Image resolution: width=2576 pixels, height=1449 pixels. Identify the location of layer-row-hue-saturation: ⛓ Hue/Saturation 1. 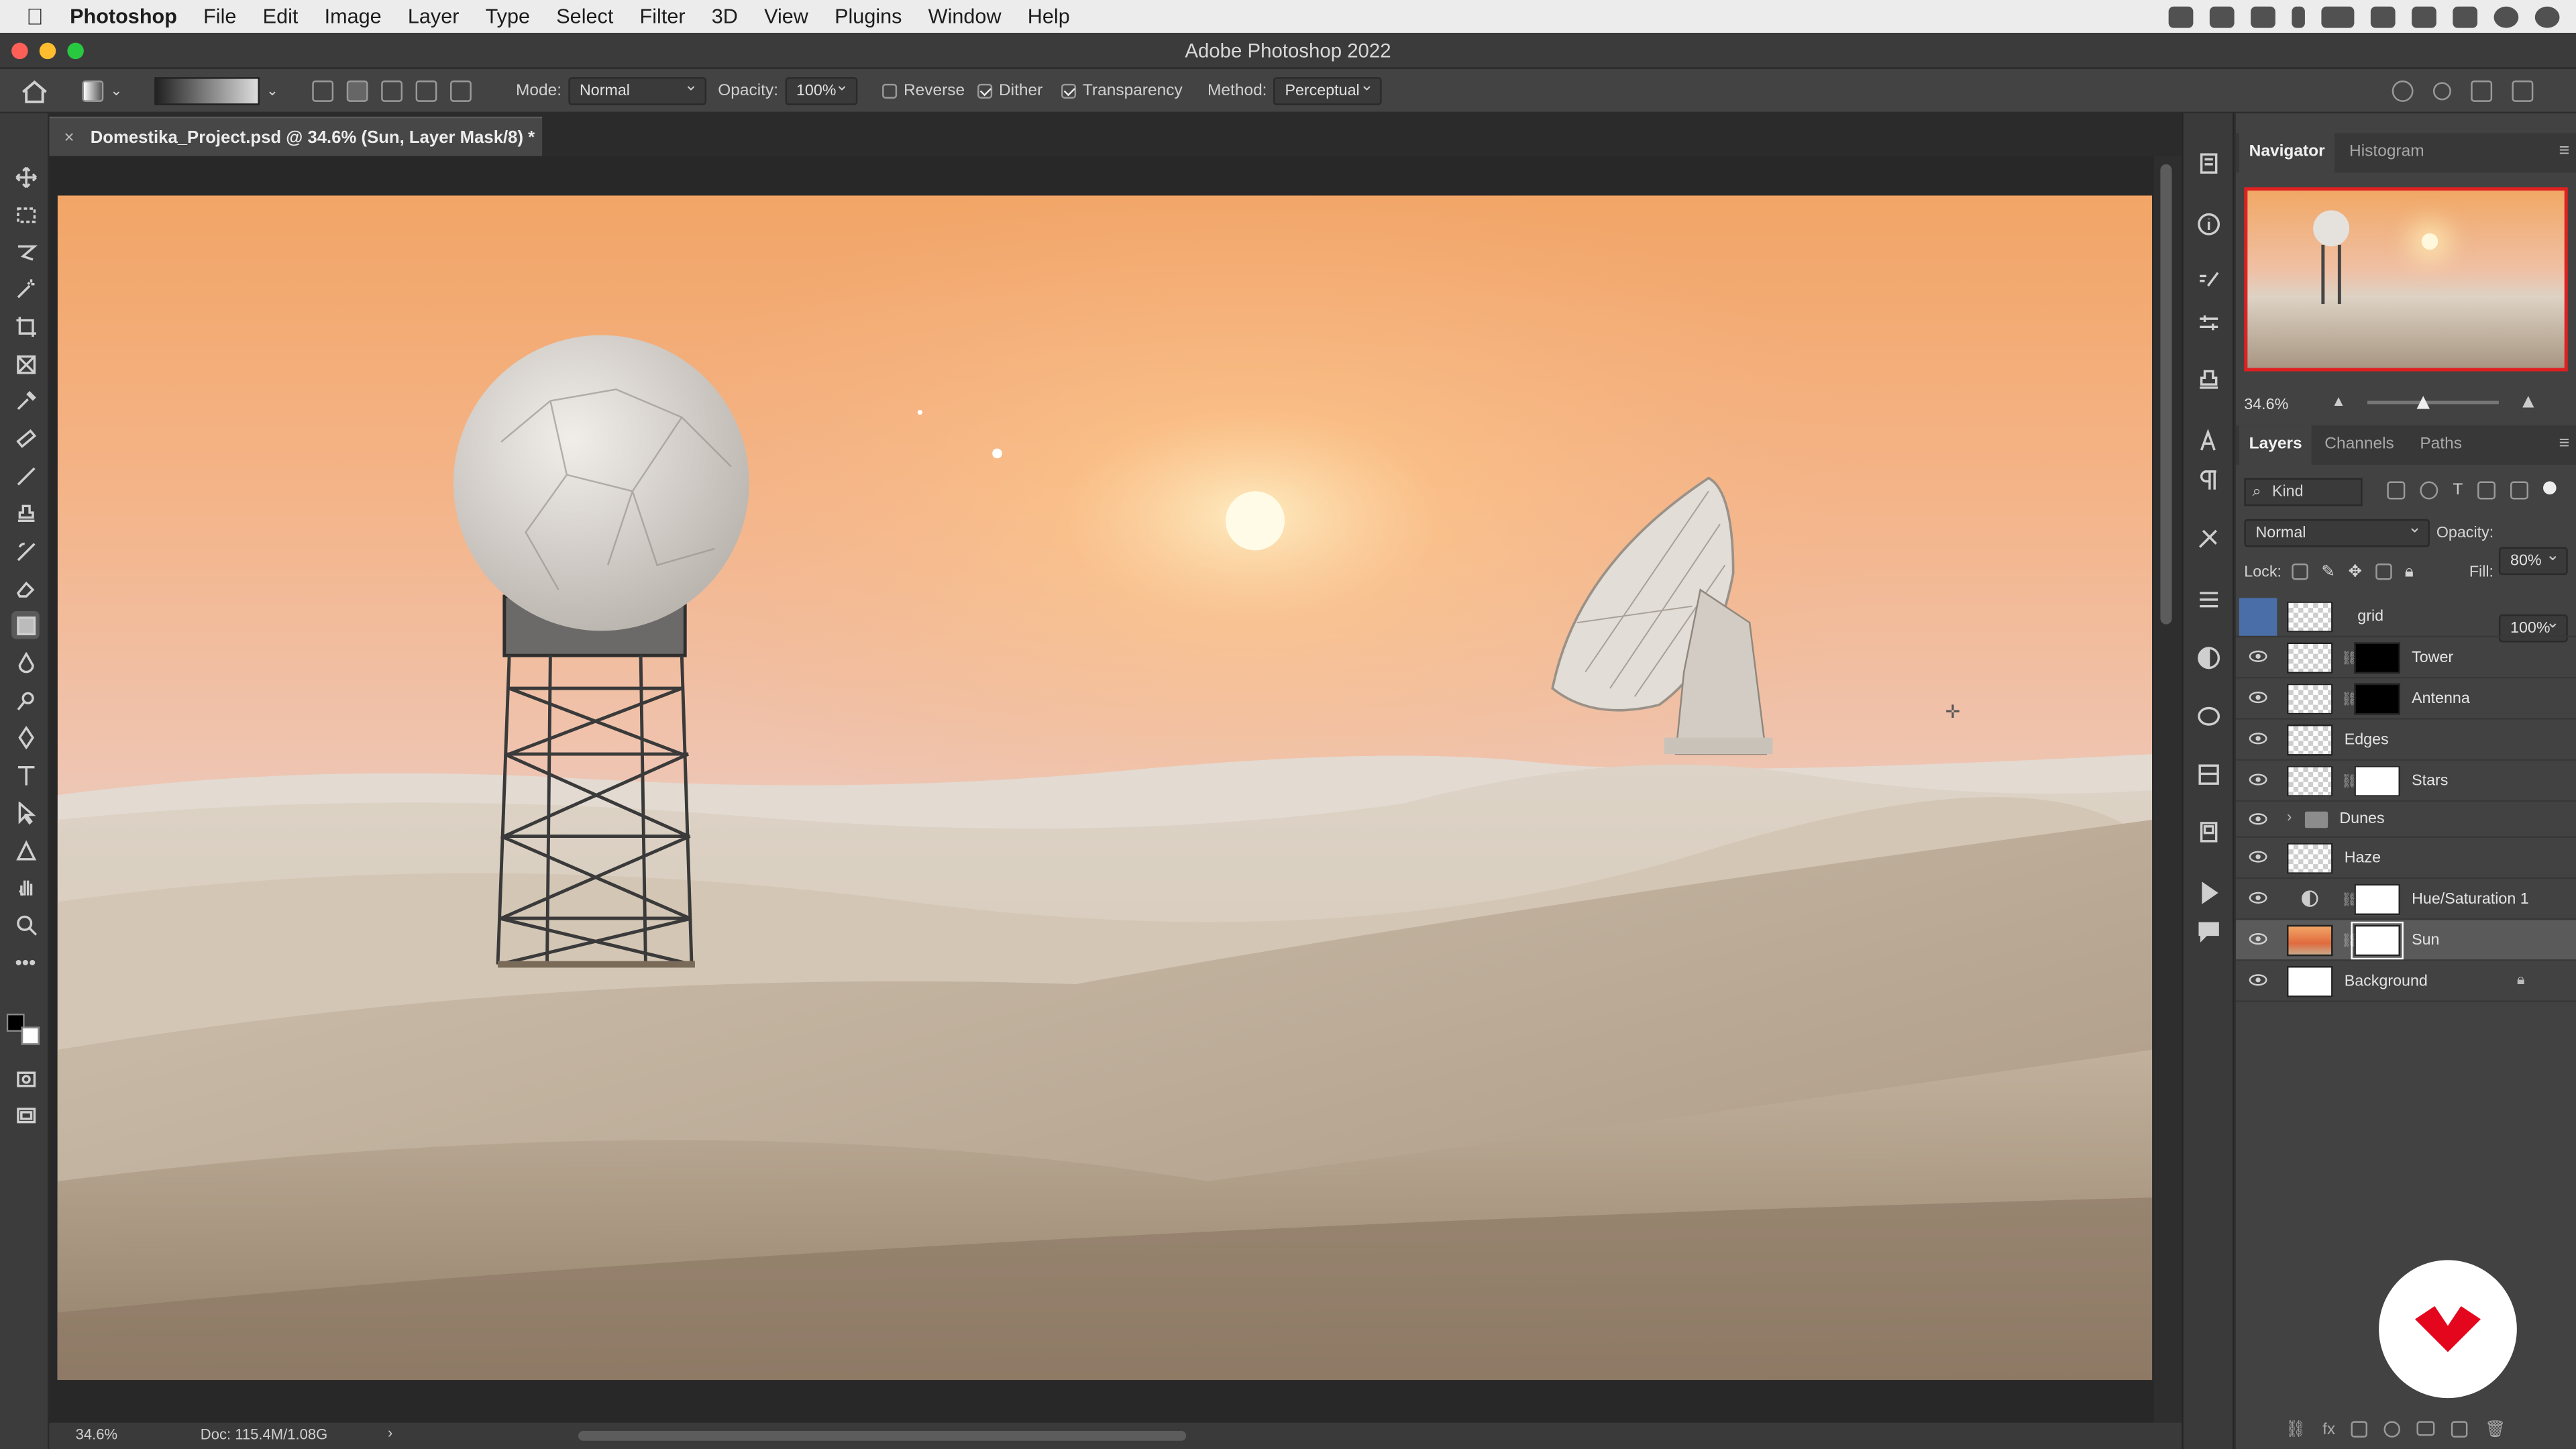
(2406, 899).